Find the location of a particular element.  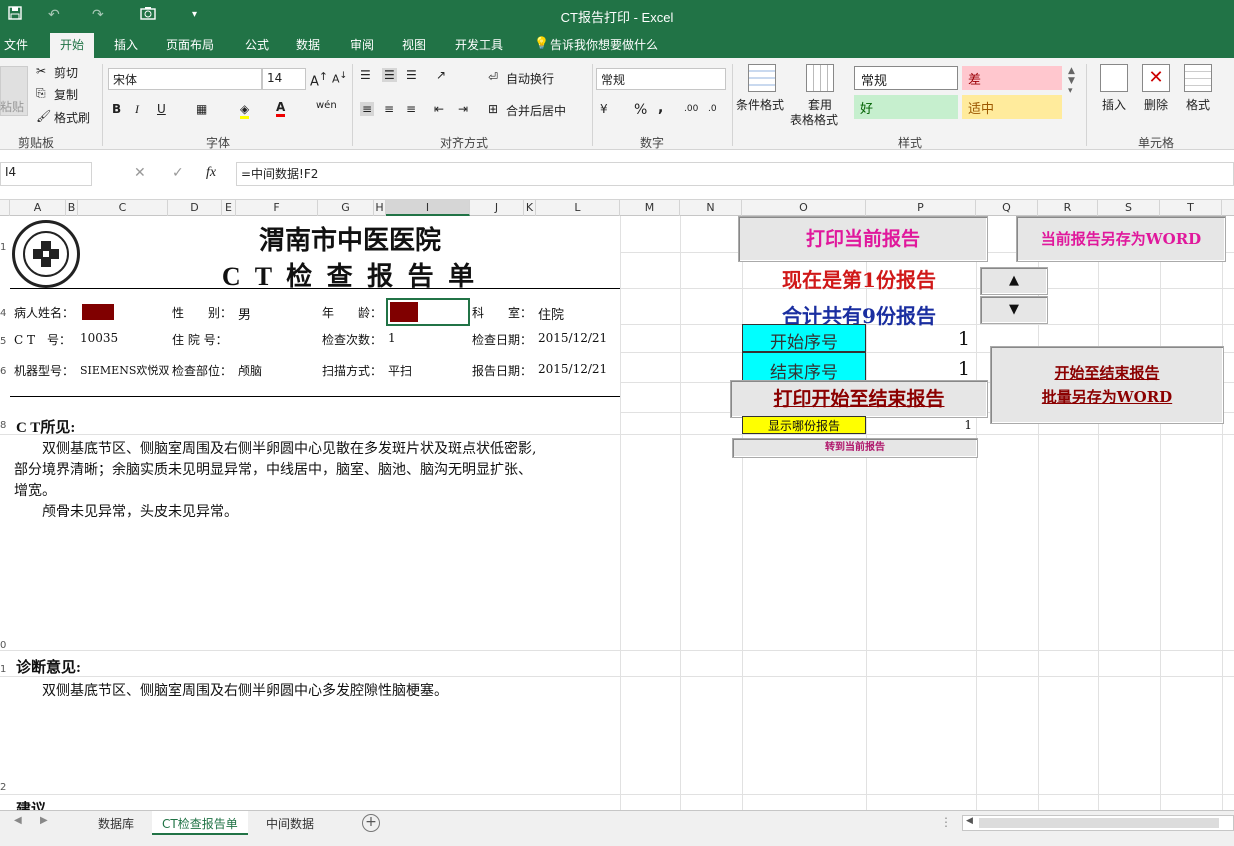

tab-scroll-left-icon: ◀ is located at coordinates (18, 820).